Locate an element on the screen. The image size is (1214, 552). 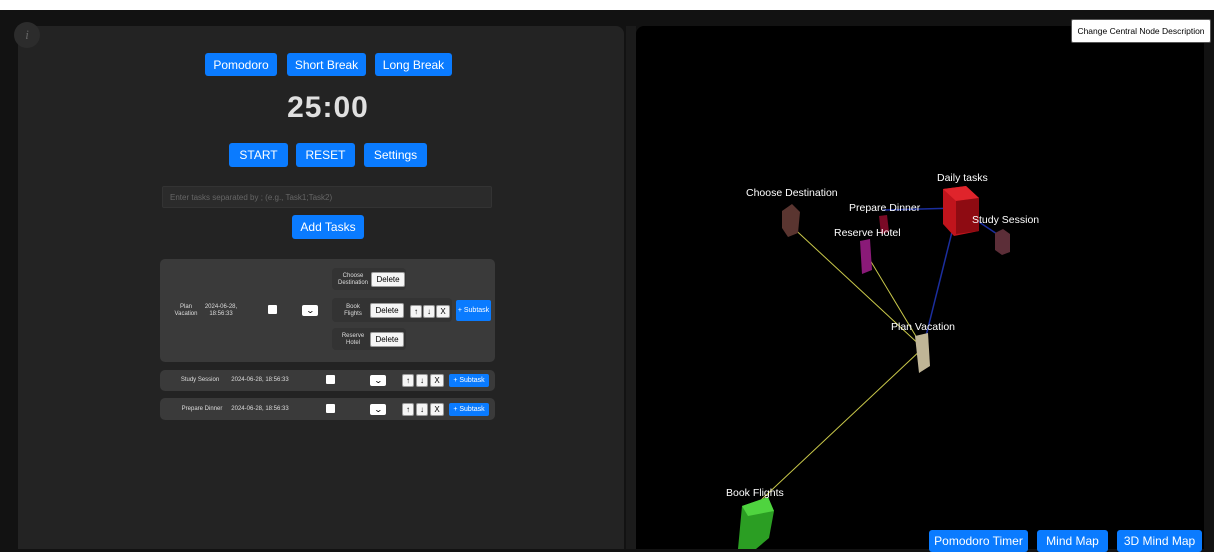
info-icon: i is located at coordinates (27, 35).